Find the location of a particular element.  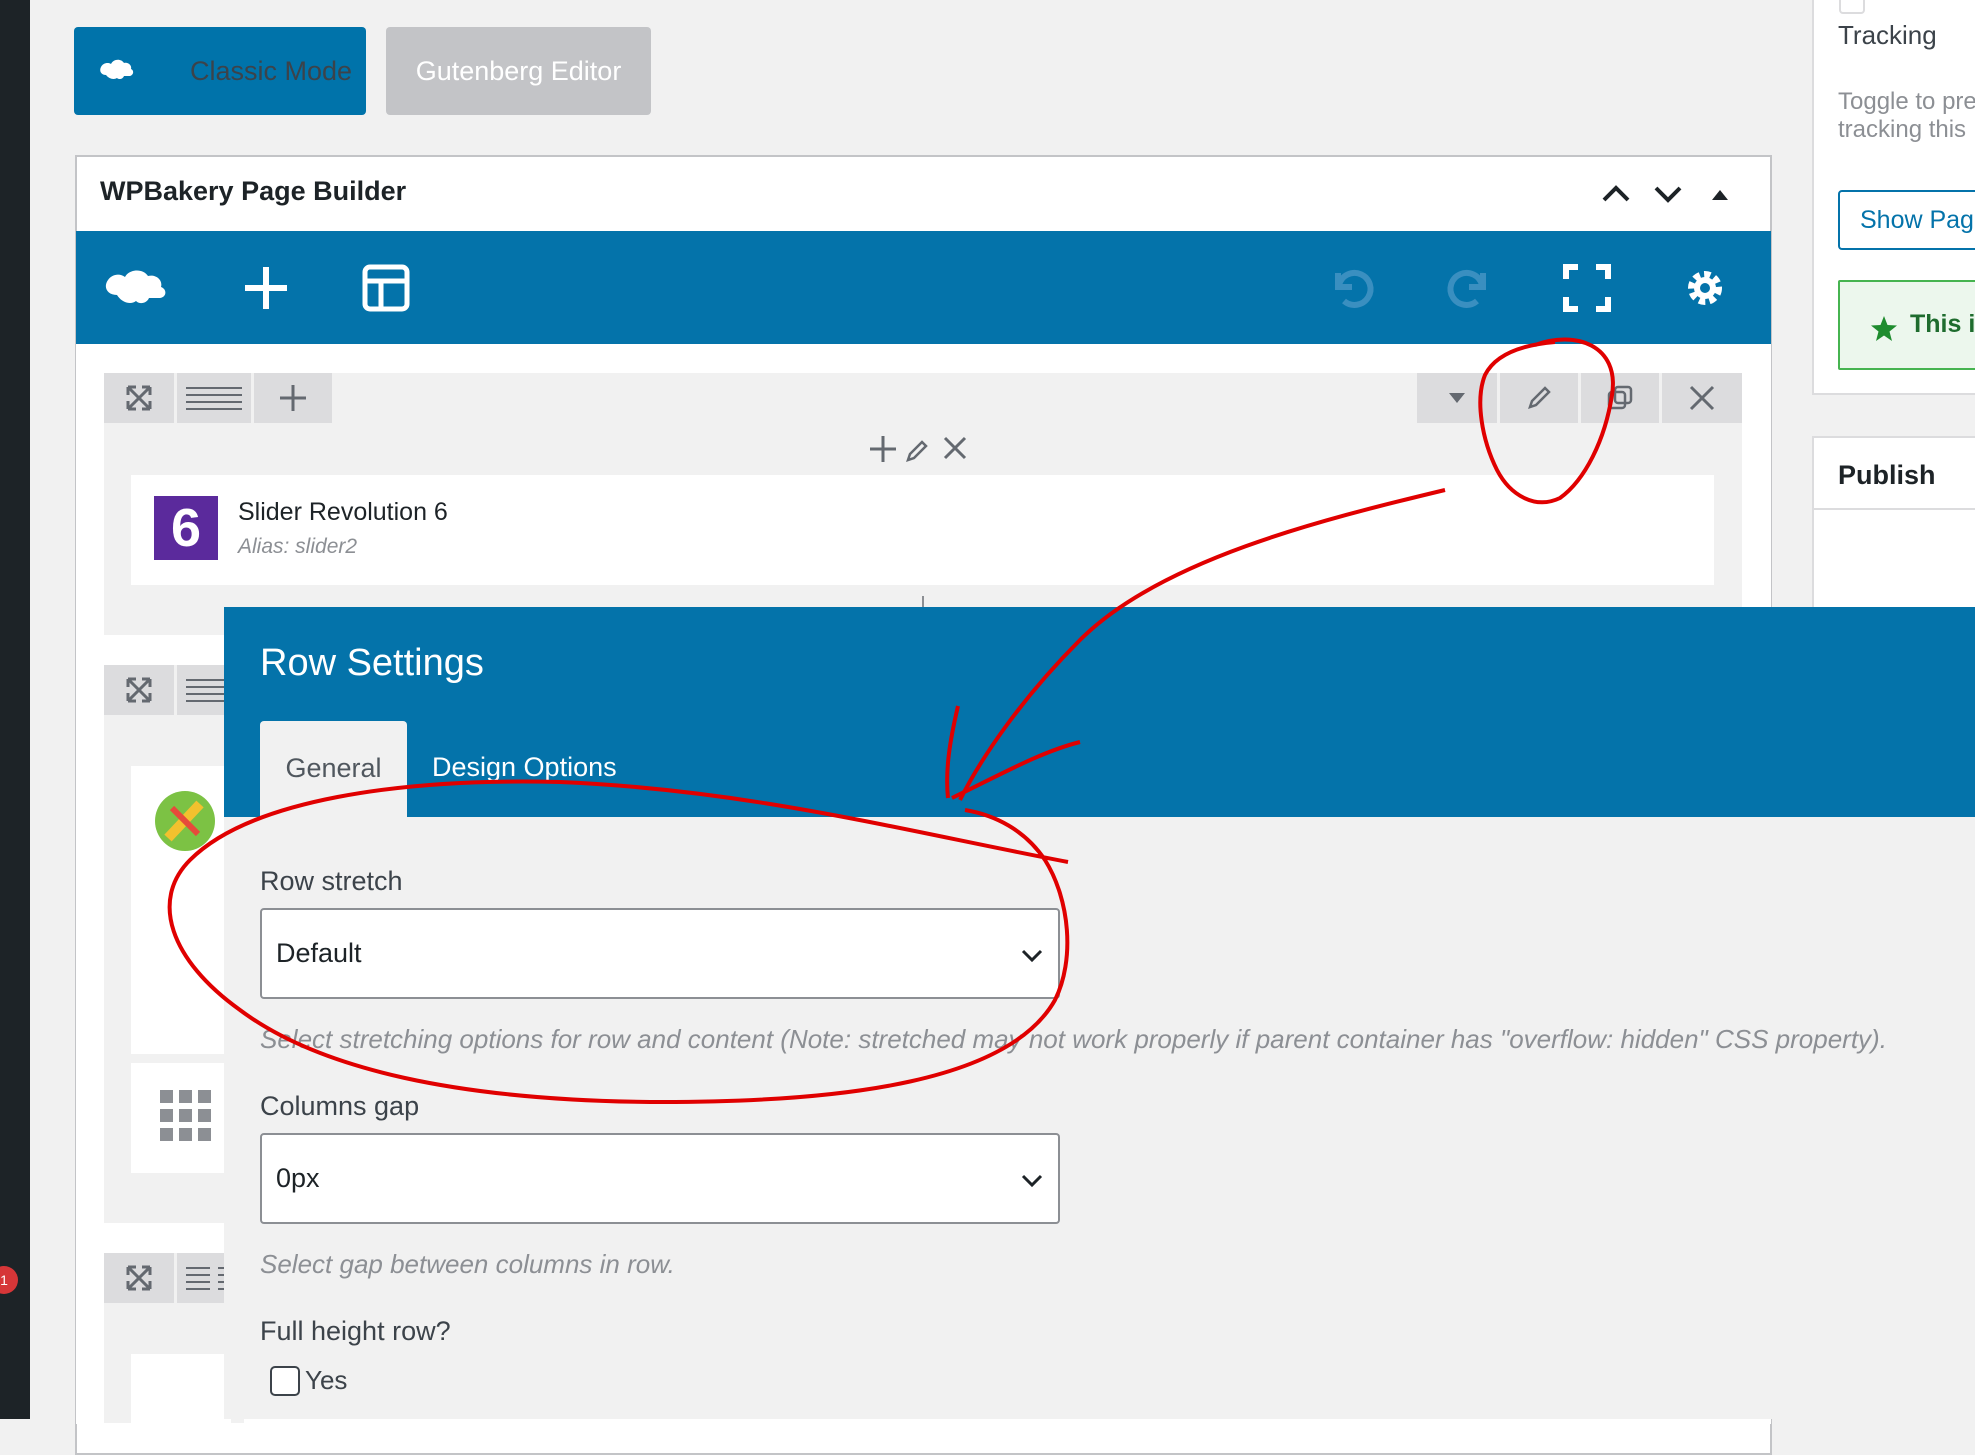

tracking-label: Tracking is located at coordinates (1887, 35).